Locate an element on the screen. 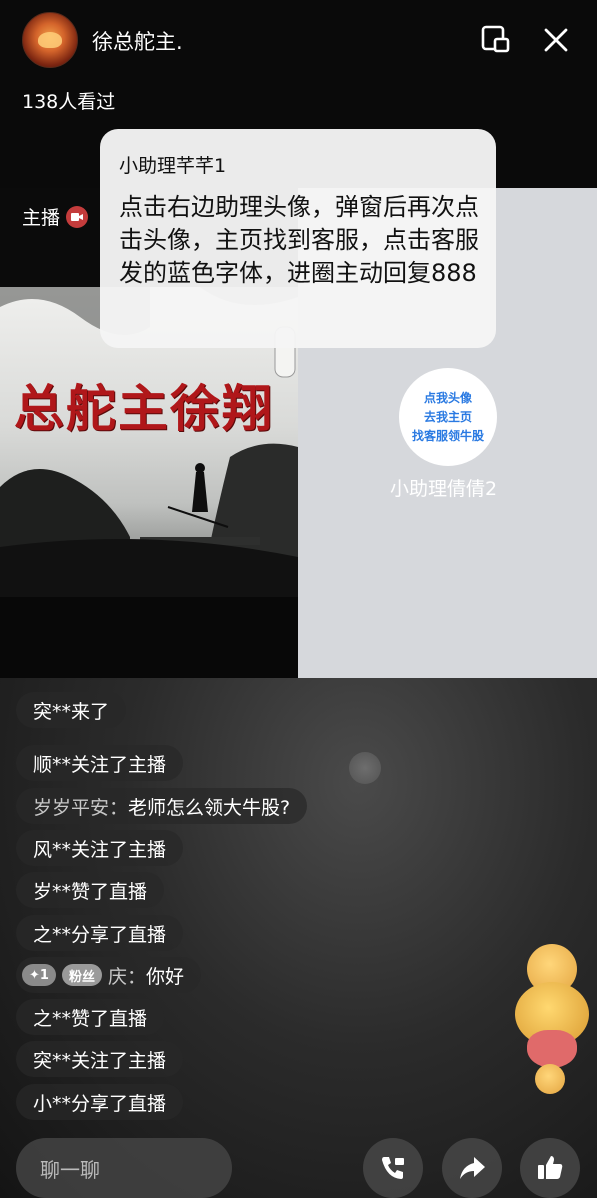 The image size is (597, 1198). chat-user: 庆： is located at coordinates (126, 976).